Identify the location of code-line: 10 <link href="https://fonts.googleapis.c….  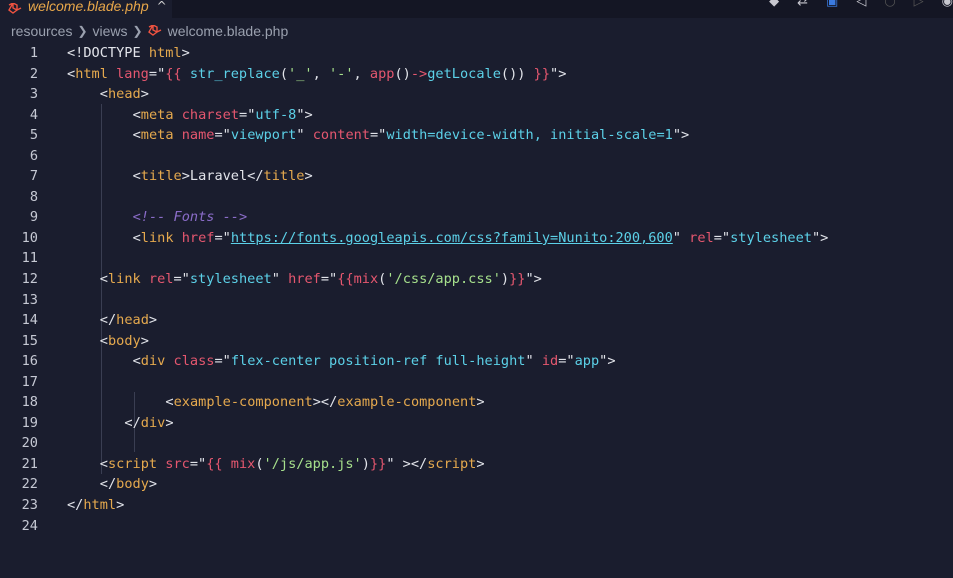
(476, 238).